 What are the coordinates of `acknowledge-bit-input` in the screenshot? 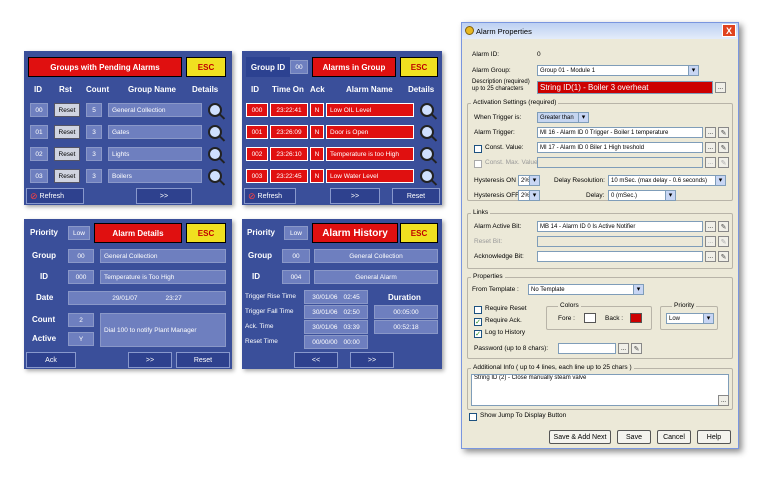 It's located at (620, 256).